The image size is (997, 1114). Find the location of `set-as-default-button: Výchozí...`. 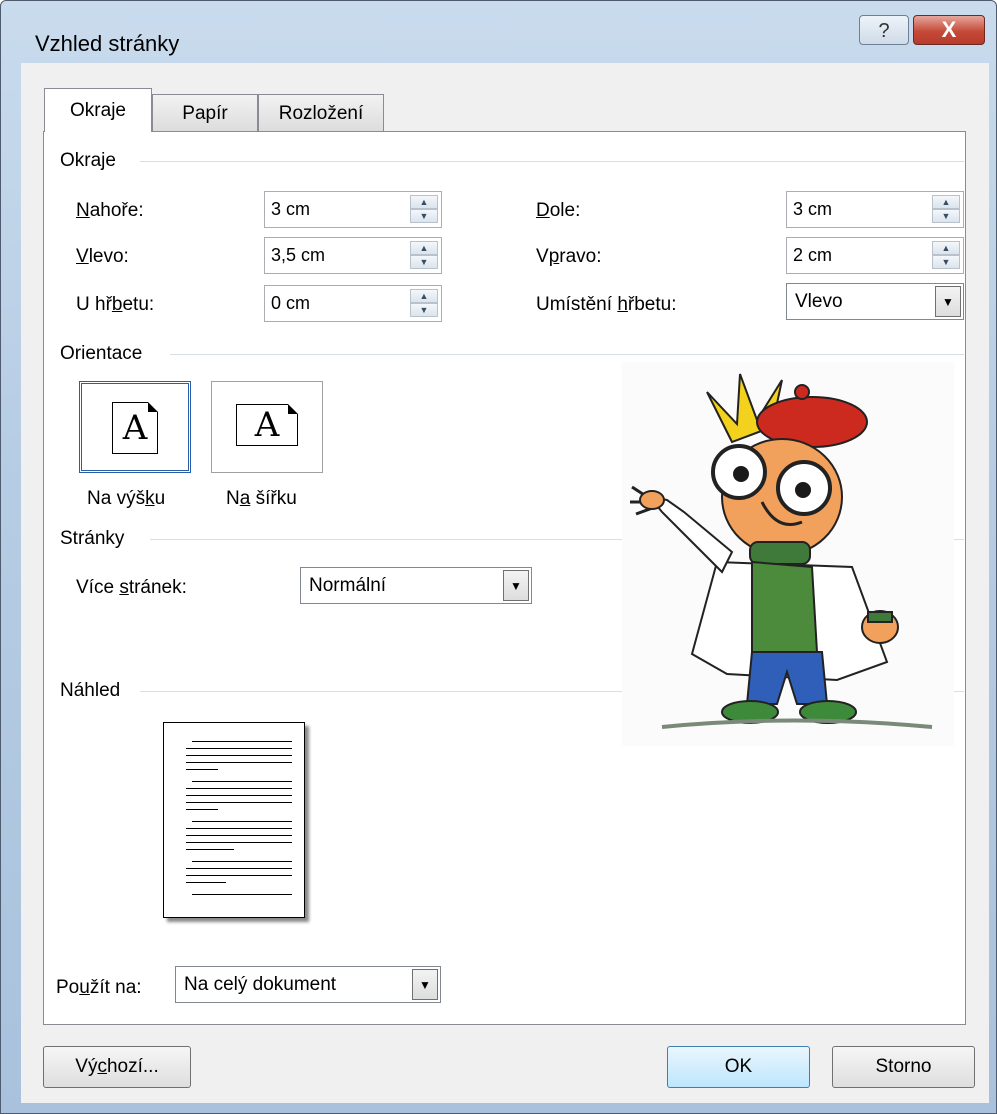

set-as-default-button: Výchozí... is located at coordinates (117, 1067).